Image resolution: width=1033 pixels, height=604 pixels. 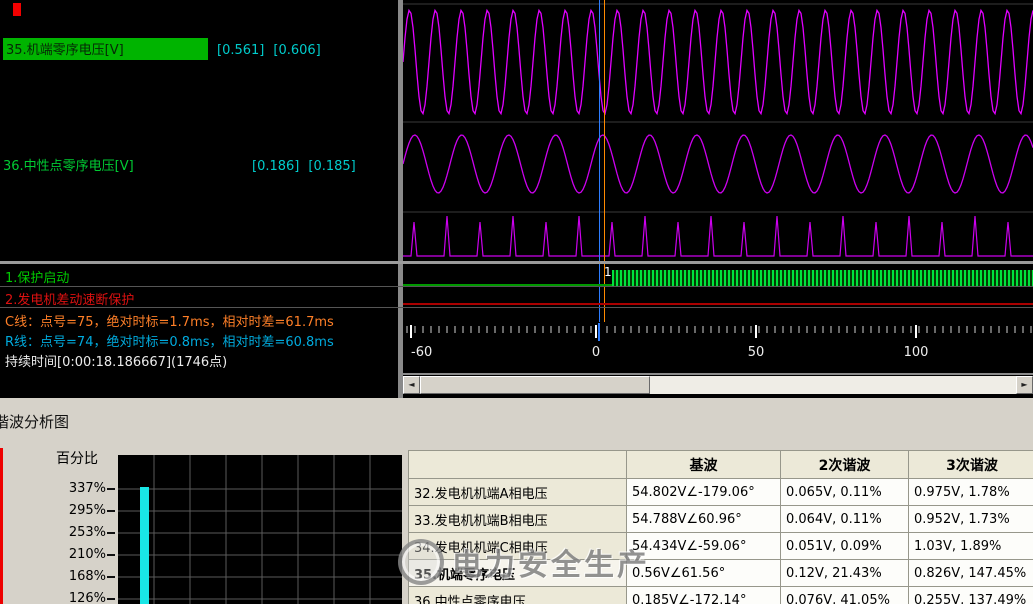 What do you see at coordinates (703, 573) in the screenshot?
I see `table-cell: 0.56V∠61.56°` at bounding box center [703, 573].